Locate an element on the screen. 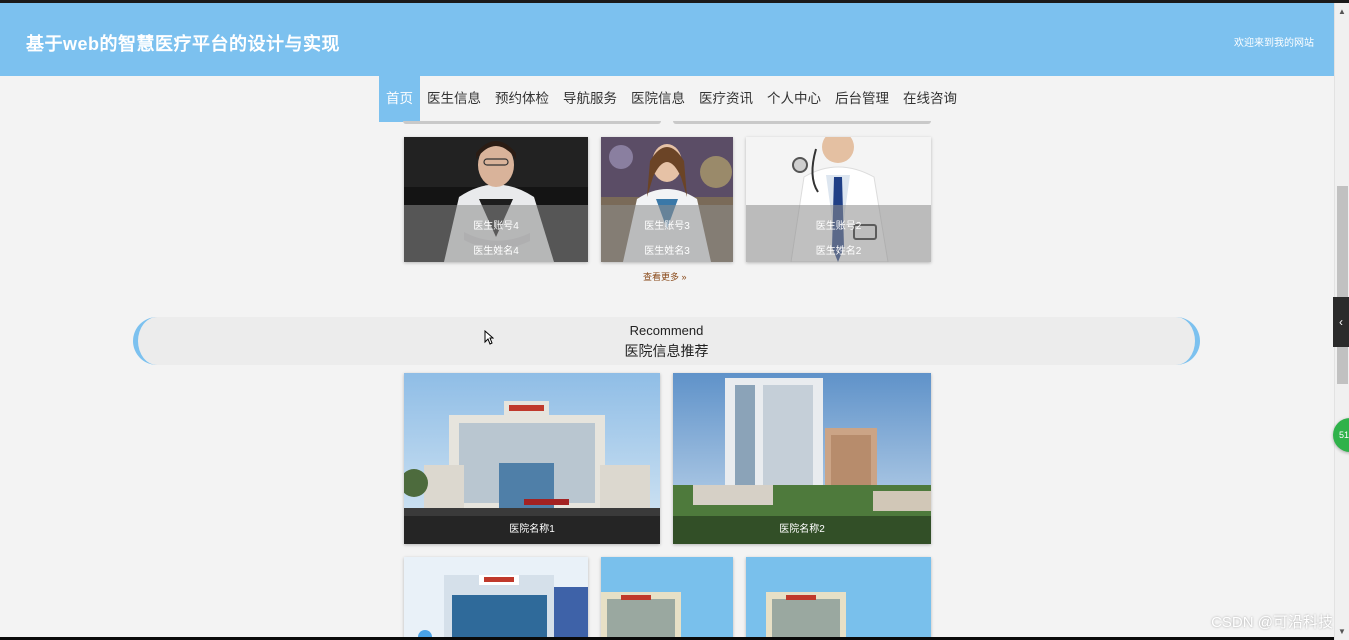 This screenshot has height=640, width=1349. scroll-down-arrow-icon: ▼ is located at coordinates (1342, 631).